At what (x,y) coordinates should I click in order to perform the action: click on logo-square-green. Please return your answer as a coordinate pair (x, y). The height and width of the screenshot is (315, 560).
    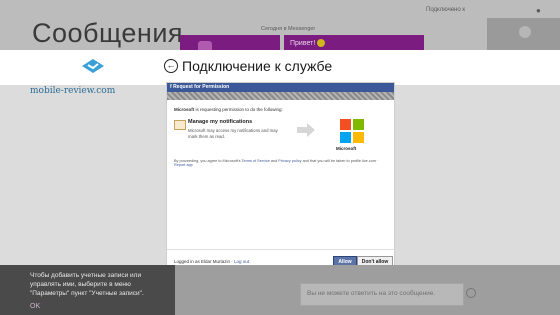
    Looking at the image, I should click on (358, 124).